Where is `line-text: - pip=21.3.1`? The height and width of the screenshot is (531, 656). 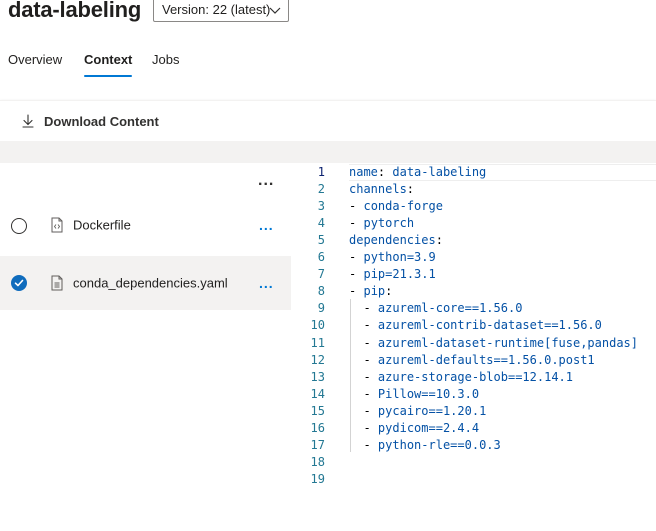 line-text: - pip=21.3.1 is located at coordinates (392, 274).